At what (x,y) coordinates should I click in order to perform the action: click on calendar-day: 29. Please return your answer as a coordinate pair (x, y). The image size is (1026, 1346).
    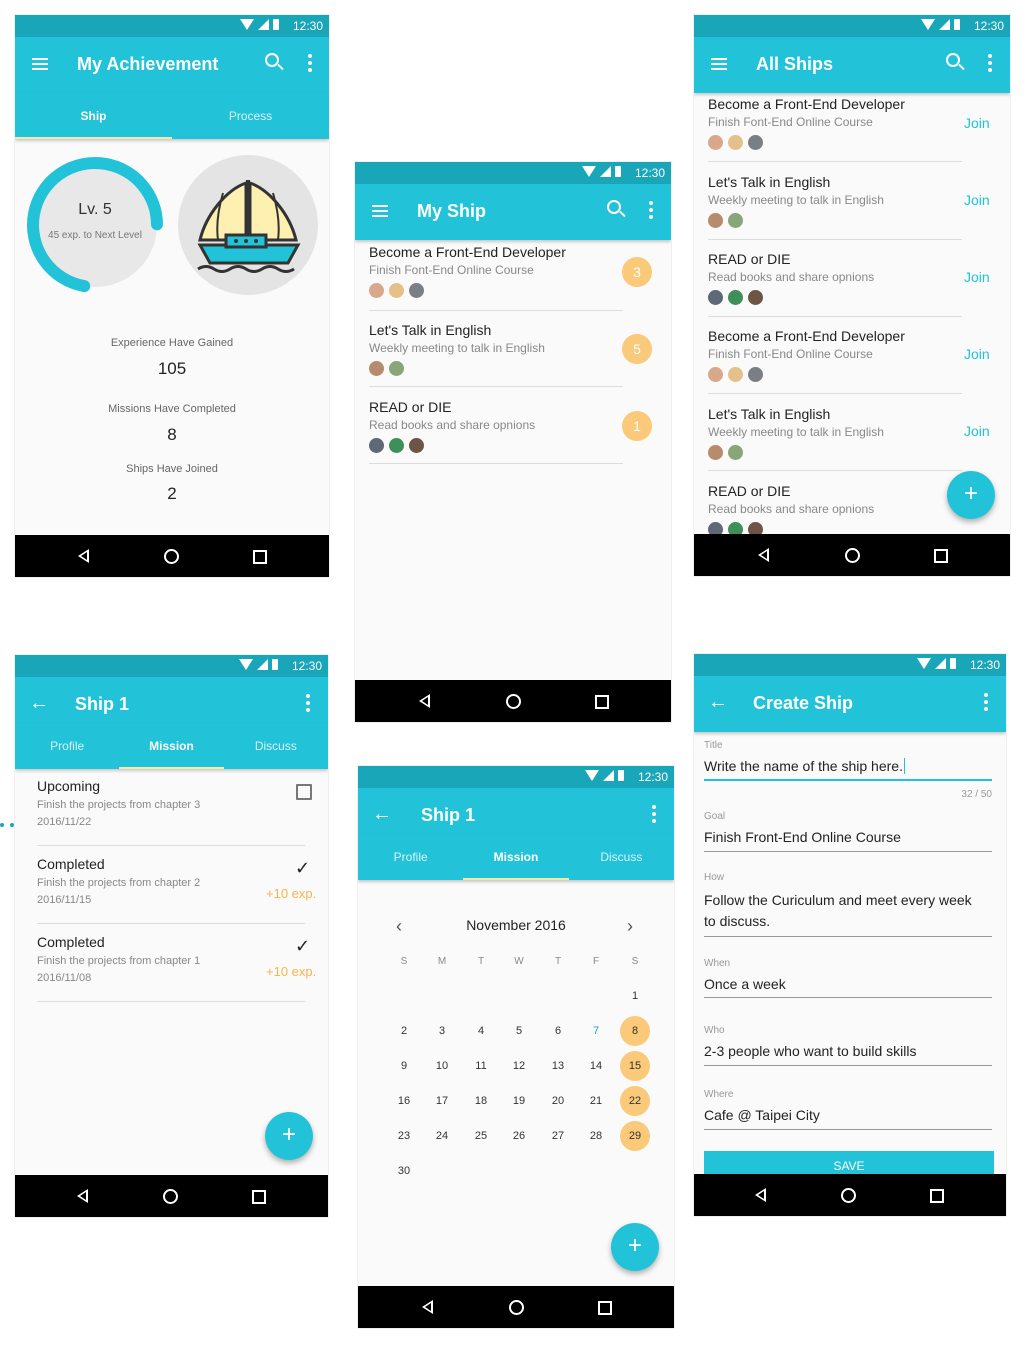
    Looking at the image, I should click on (635, 1136).